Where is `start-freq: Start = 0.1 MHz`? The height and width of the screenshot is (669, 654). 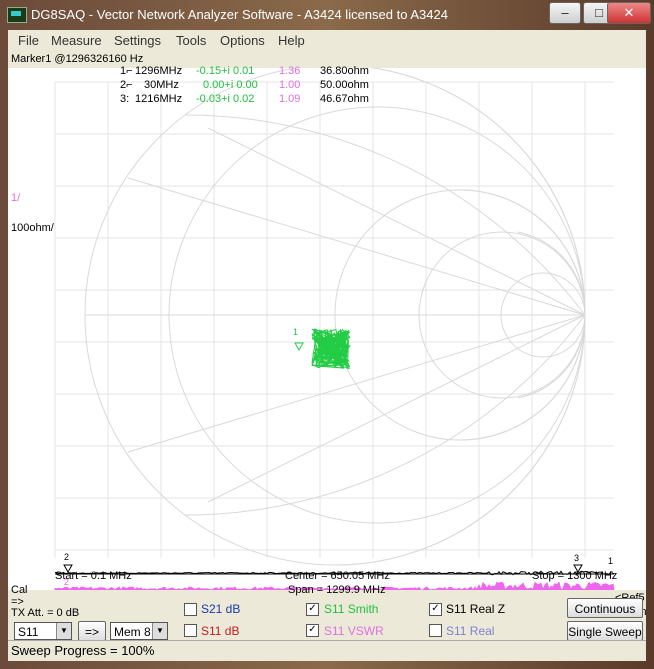 start-freq: Start = 0.1 MHz is located at coordinates (93, 576).